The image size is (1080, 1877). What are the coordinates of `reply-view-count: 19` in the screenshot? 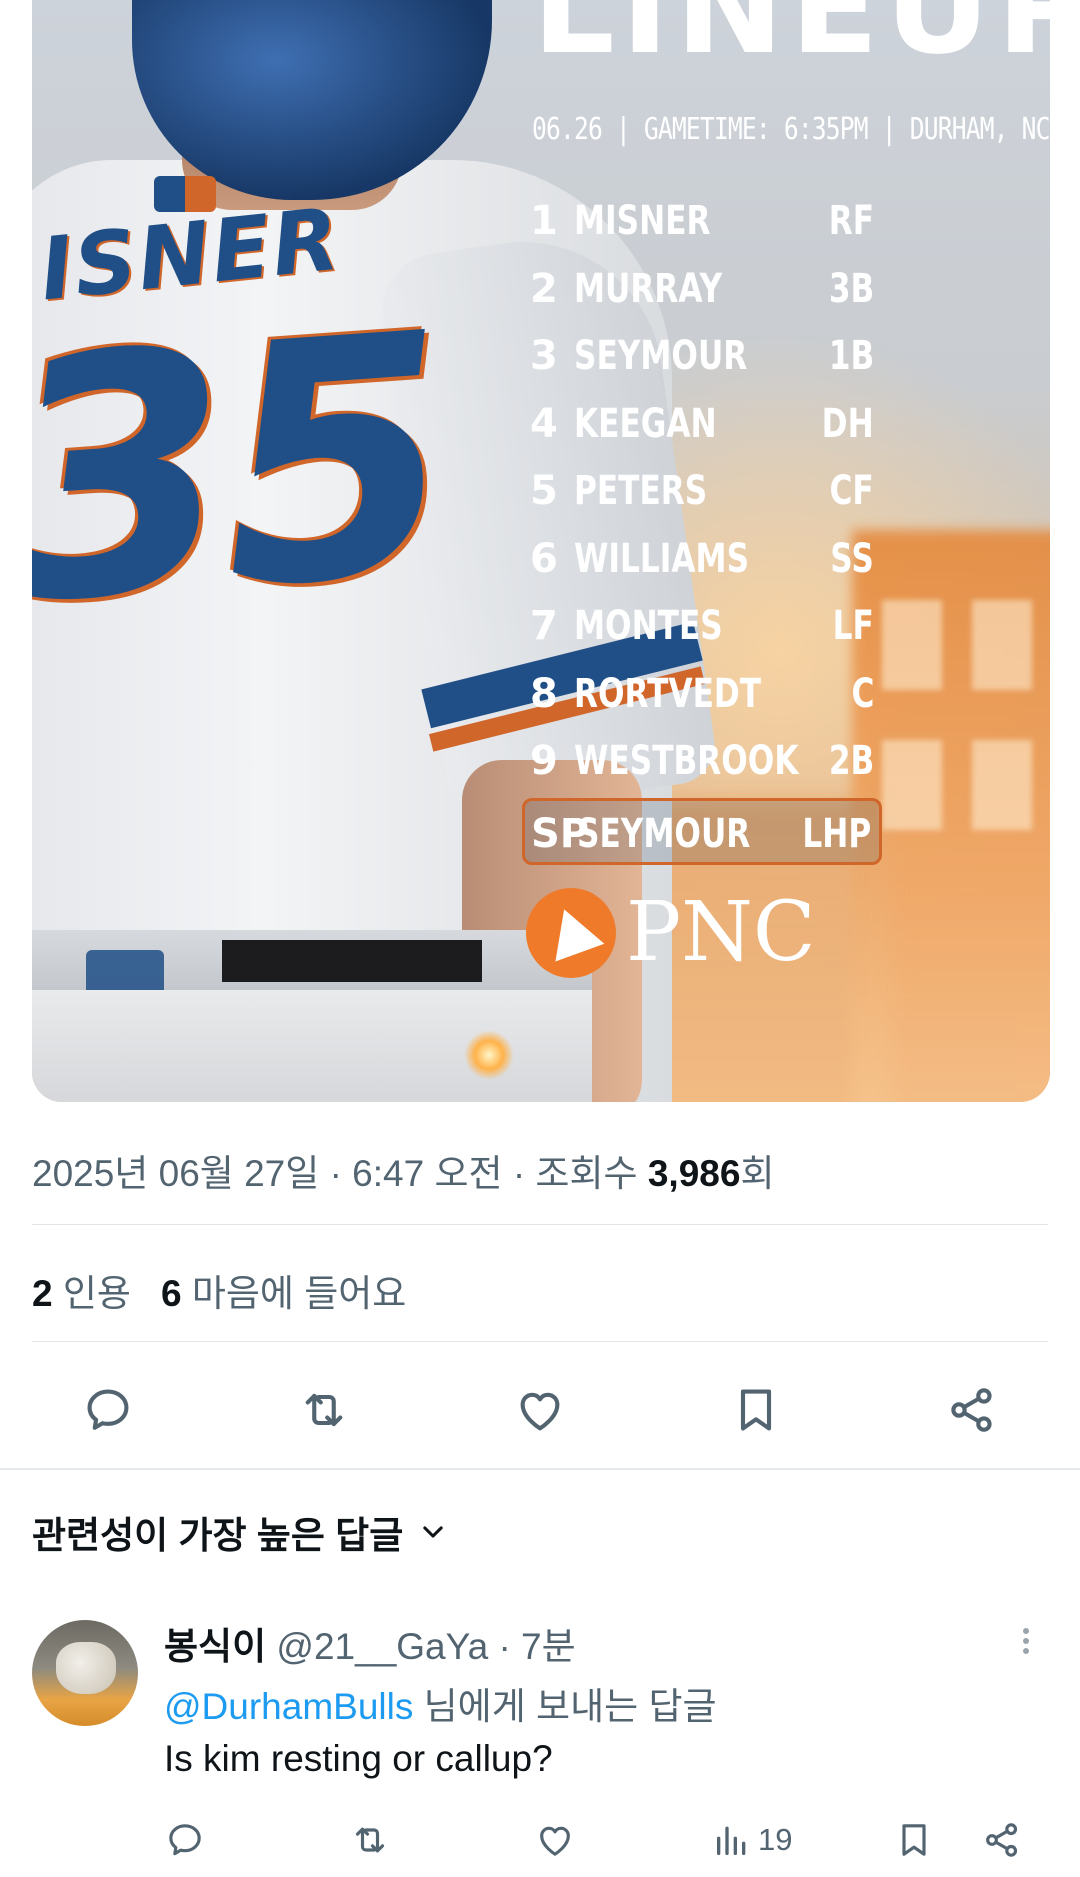 It's located at (775, 1839).